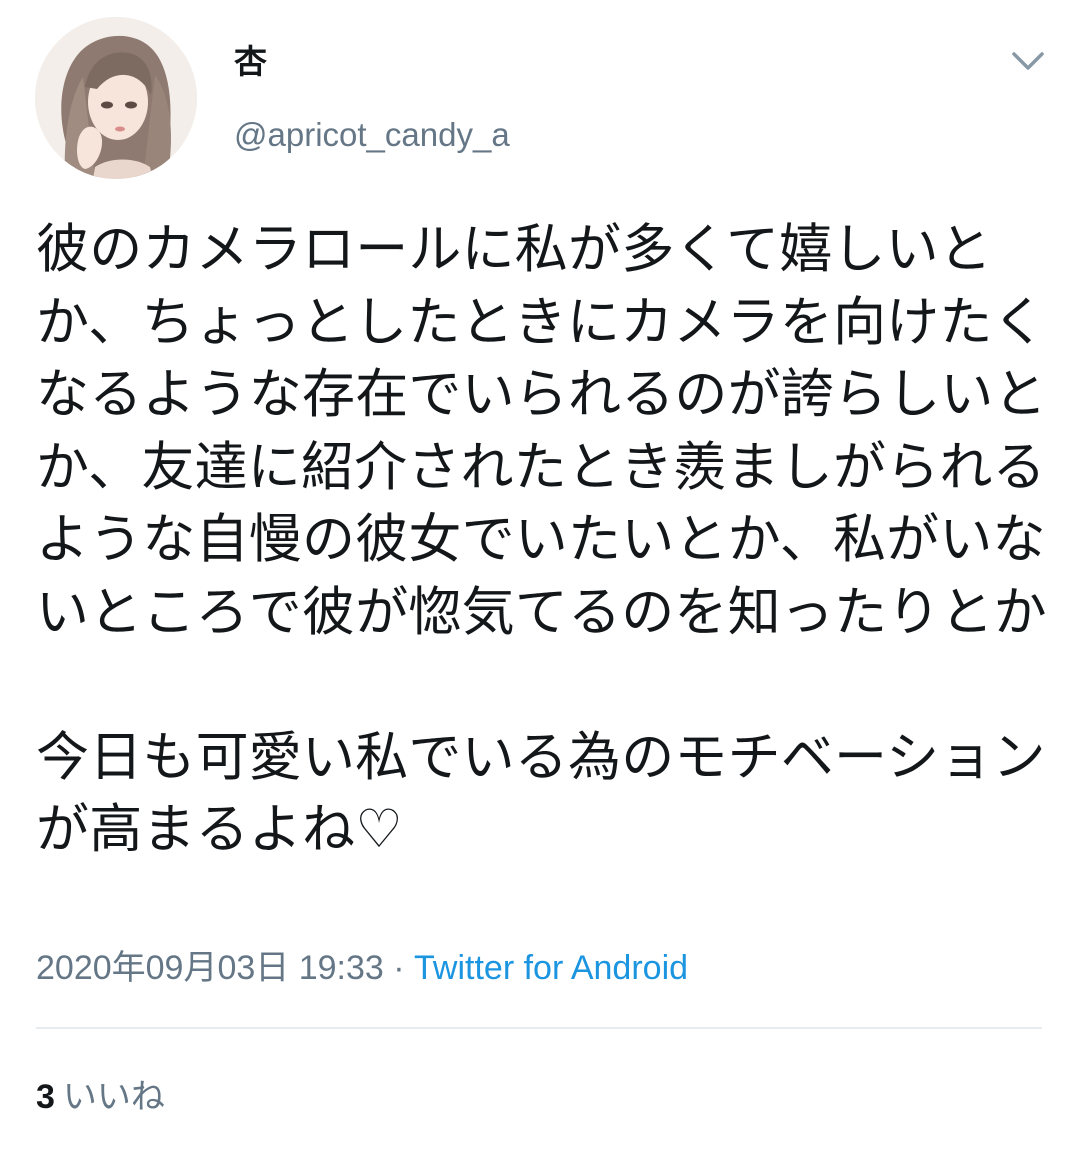 This screenshot has width=1078, height=1153. What do you see at coordinates (372, 135) in the screenshot?
I see `user-handle: @apricot_candy_a` at bounding box center [372, 135].